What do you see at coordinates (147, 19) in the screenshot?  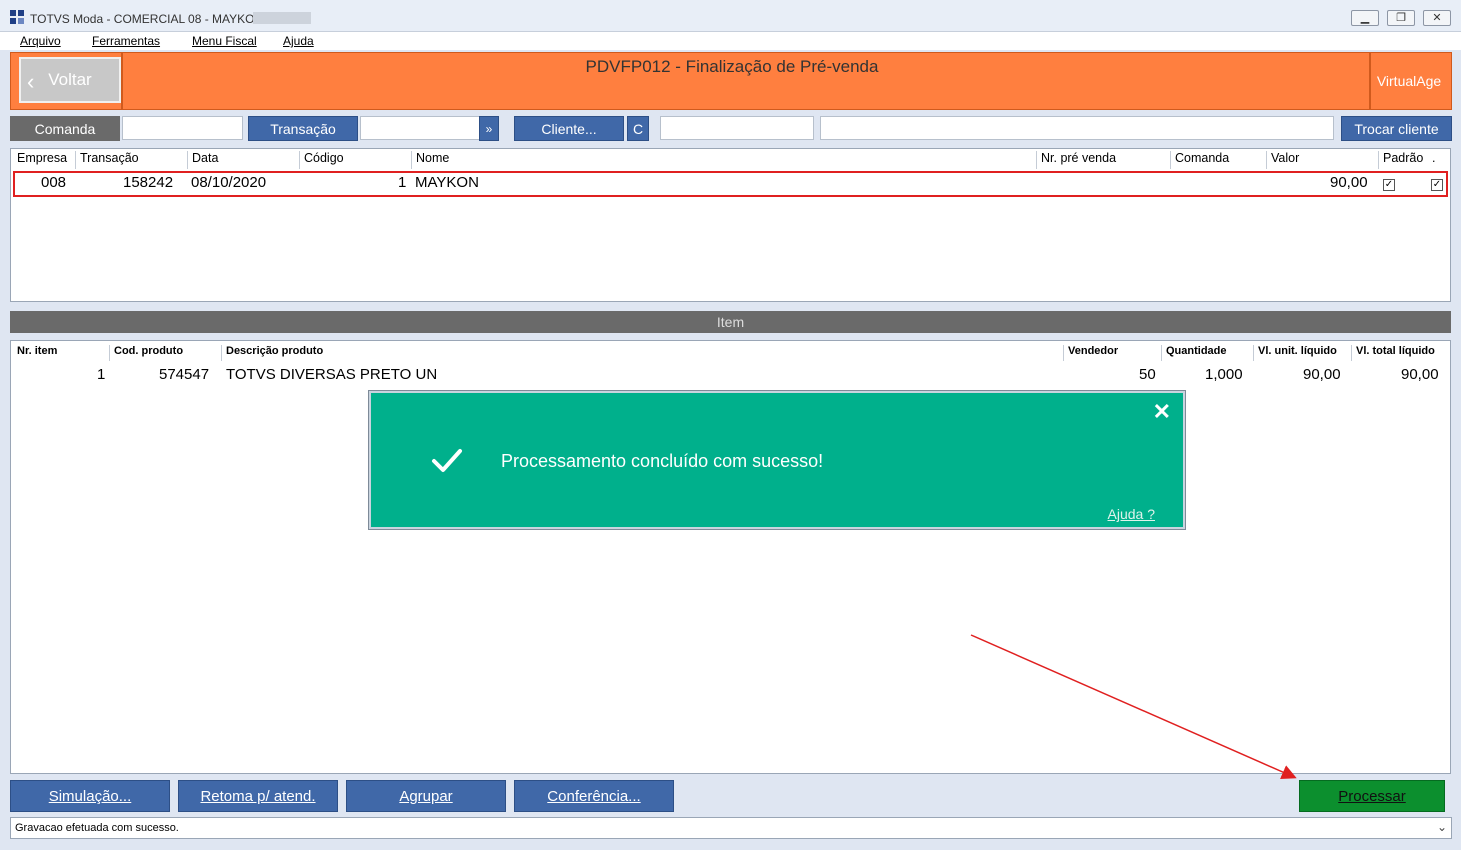 I see `window-title: TOTVS Moda - COMERCIAL 08 - MAYKON` at bounding box center [147, 19].